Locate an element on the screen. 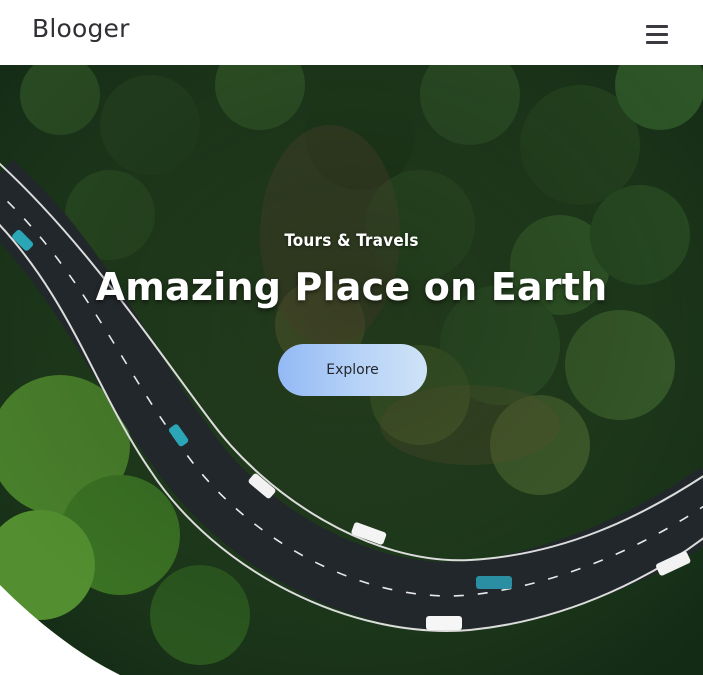 The height and width of the screenshot is (675, 703). navbar: Blooger is located at coordinates (351, 32).